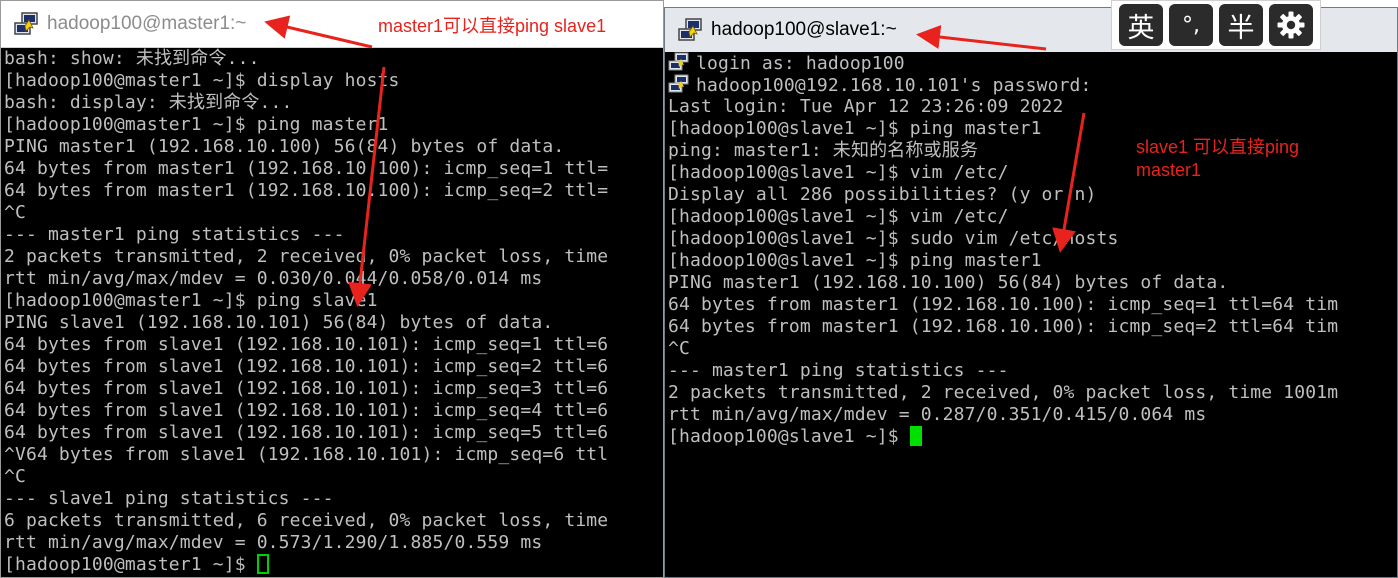 This screenshot has width=1398, height=578. What do you see at coordinates (800, 63) in the screenshot?
I see `terminal-line-text: login as: hadoop100` at bounding box center [800, 63].